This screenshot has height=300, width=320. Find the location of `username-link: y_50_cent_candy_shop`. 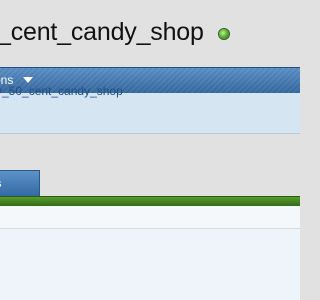

username-link: y_50_cent_candy_shop is located at coordinates (61, 91).